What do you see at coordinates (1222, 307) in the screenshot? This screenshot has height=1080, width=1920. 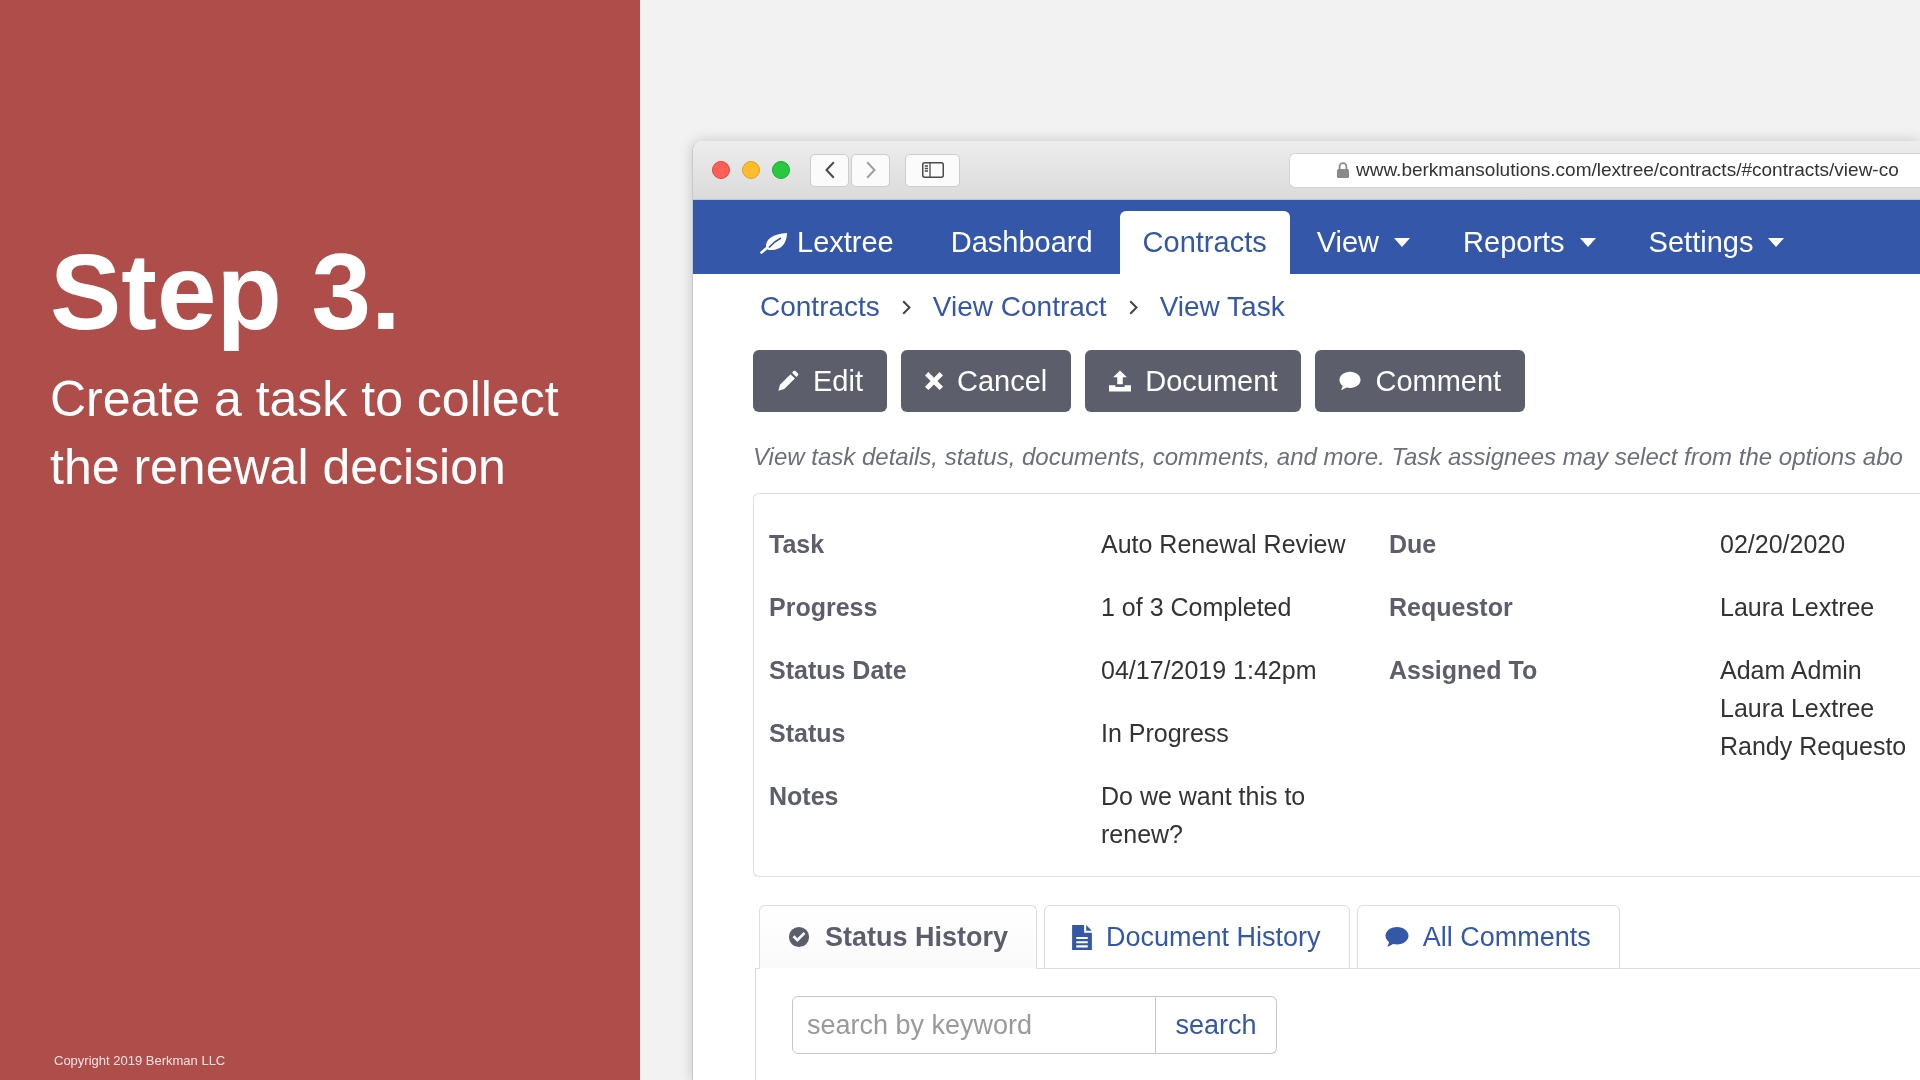 I see `breadcrumb-link: View Task` at bounding box center [1222, 307].